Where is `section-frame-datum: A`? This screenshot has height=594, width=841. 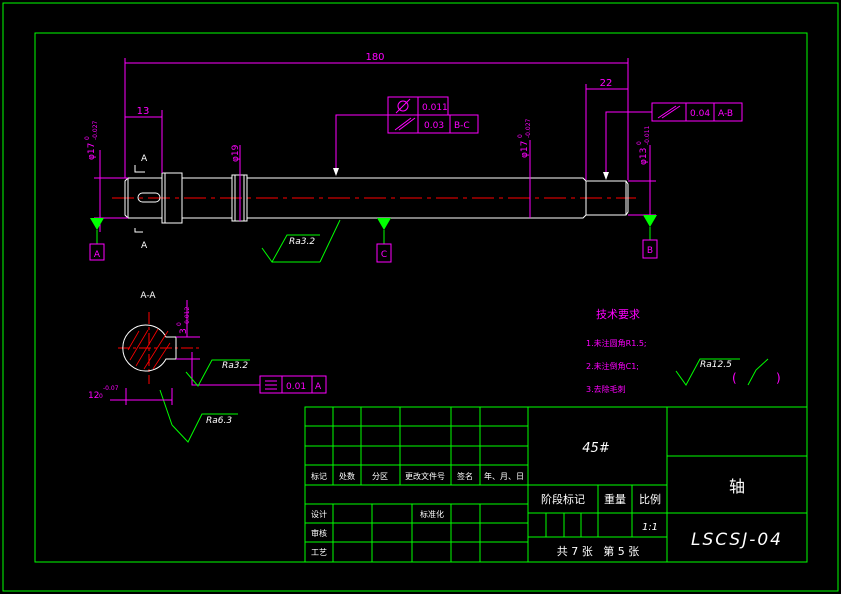
section-frame-datum: A is located at coordinates (318, 387).